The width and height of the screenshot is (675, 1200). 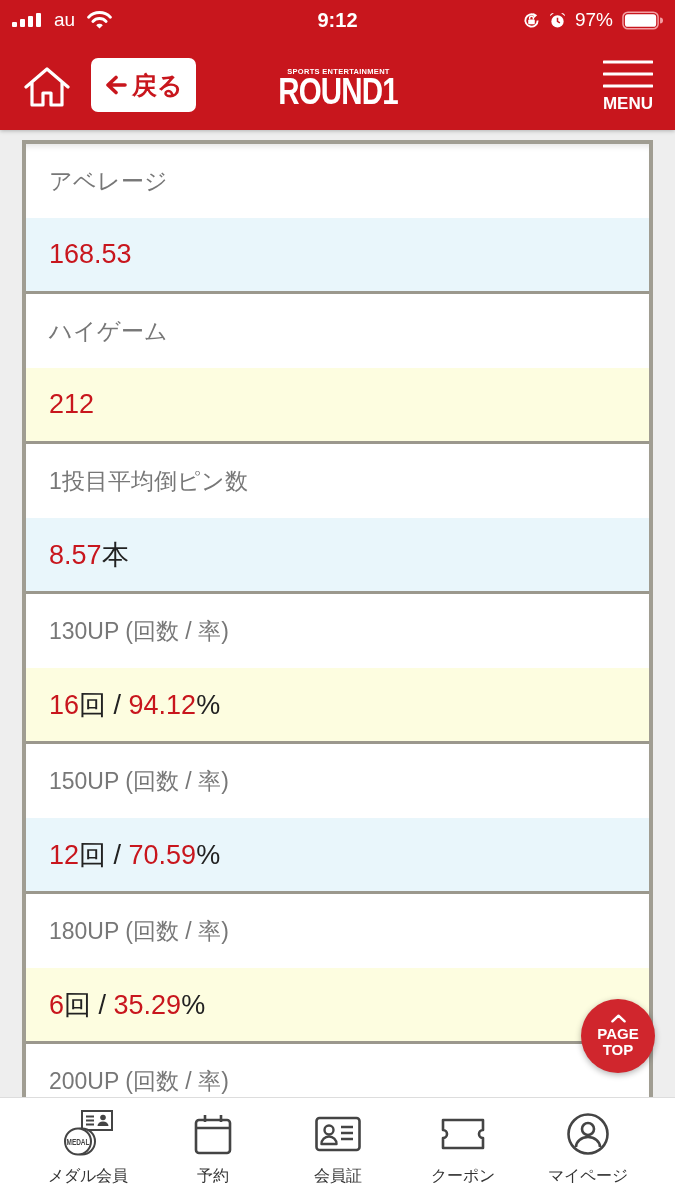 What do you see at coordinates (27, 20) in the screenshot?
I see `signal-icon` at bounding box center [27, 20].